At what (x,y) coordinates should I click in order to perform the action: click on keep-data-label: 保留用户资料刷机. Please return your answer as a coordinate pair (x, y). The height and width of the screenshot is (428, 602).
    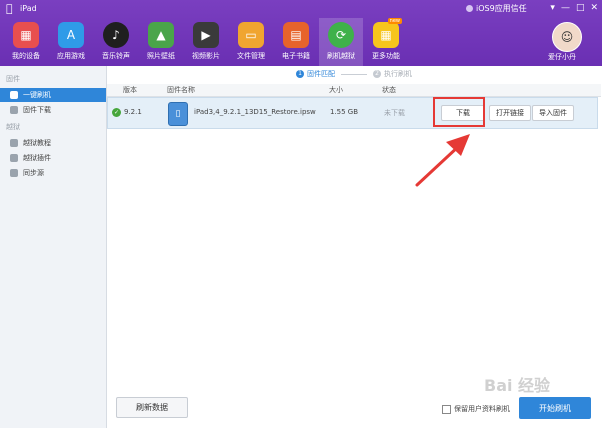
    Looking at the image, I should click on (482, 409).